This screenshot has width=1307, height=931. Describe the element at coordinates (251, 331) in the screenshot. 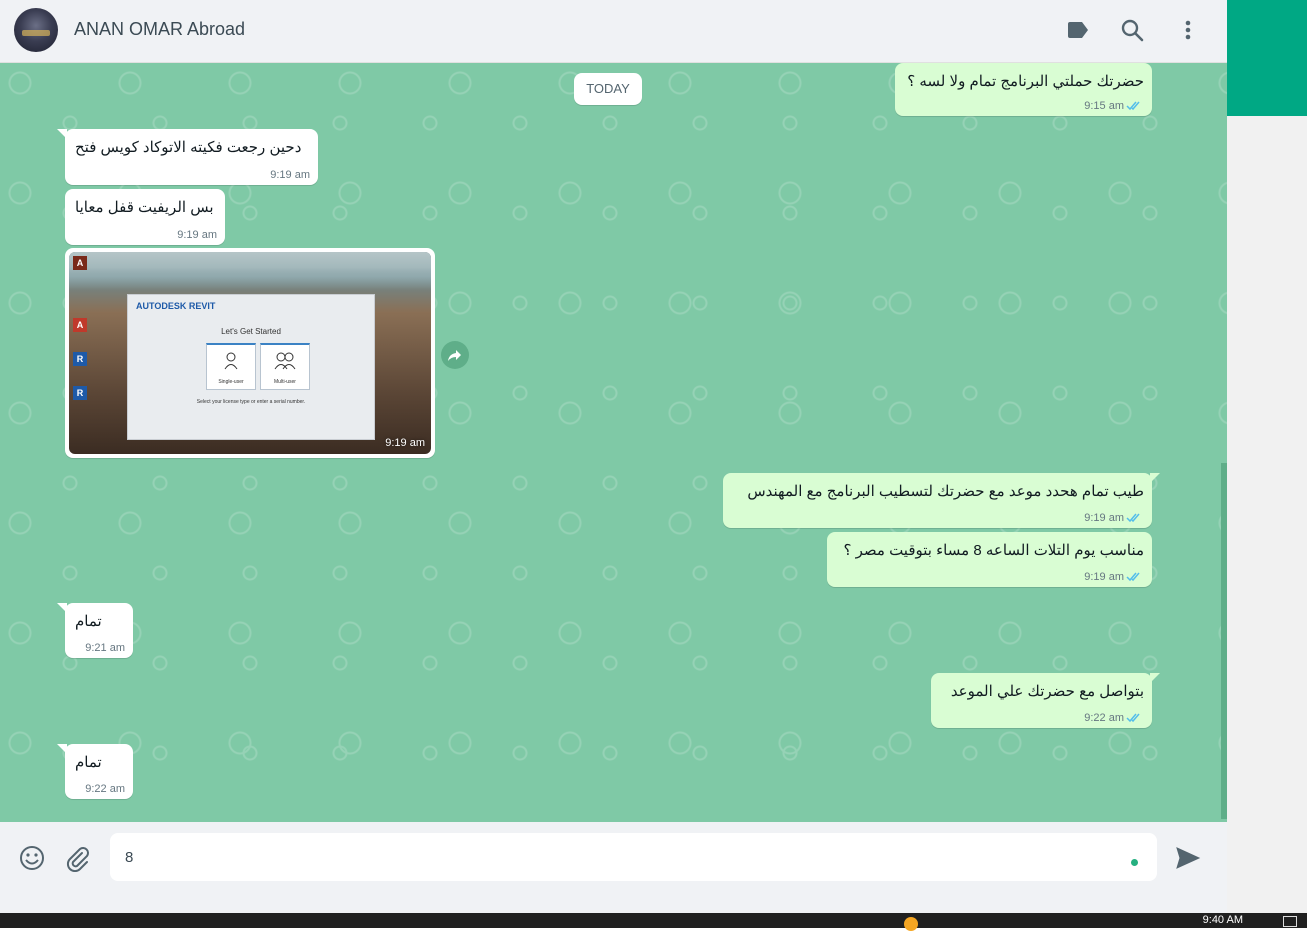

I see `dialog-title: Let's Get Started` at that location.